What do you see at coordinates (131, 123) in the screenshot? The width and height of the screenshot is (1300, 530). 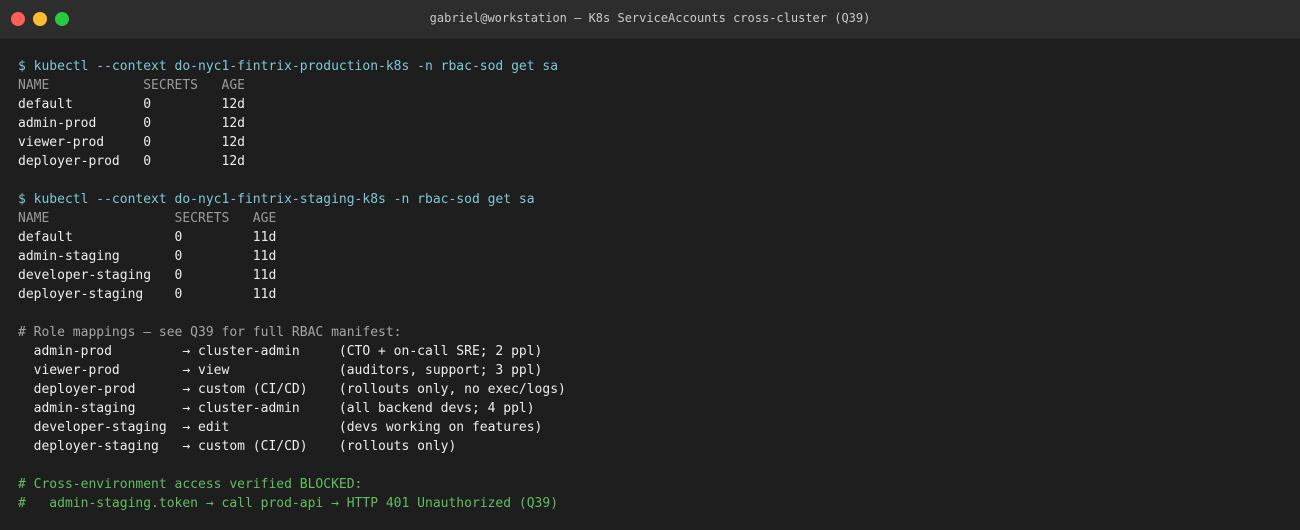 I see `table-row: admin-prod 0 12d` at bounding box center [131, 123].